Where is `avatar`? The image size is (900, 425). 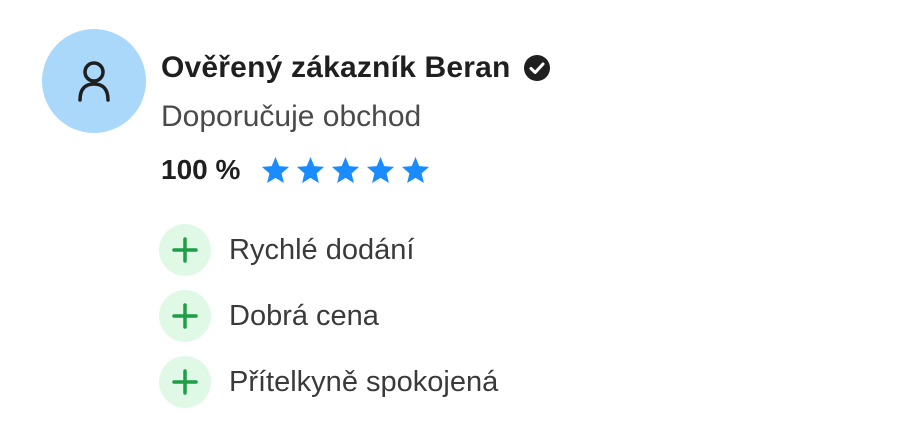 avatar is located at coordinates (94, 81).